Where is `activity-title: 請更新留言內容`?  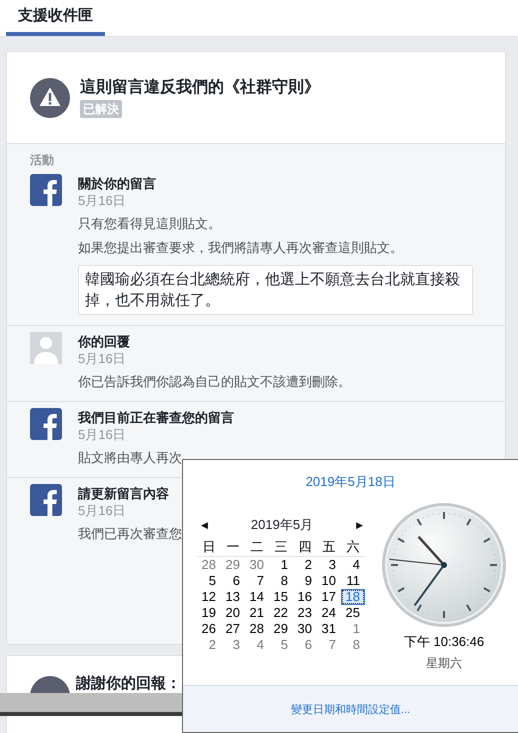
activity-title: 請更新留言內容 is located at coordinates (124, 493).